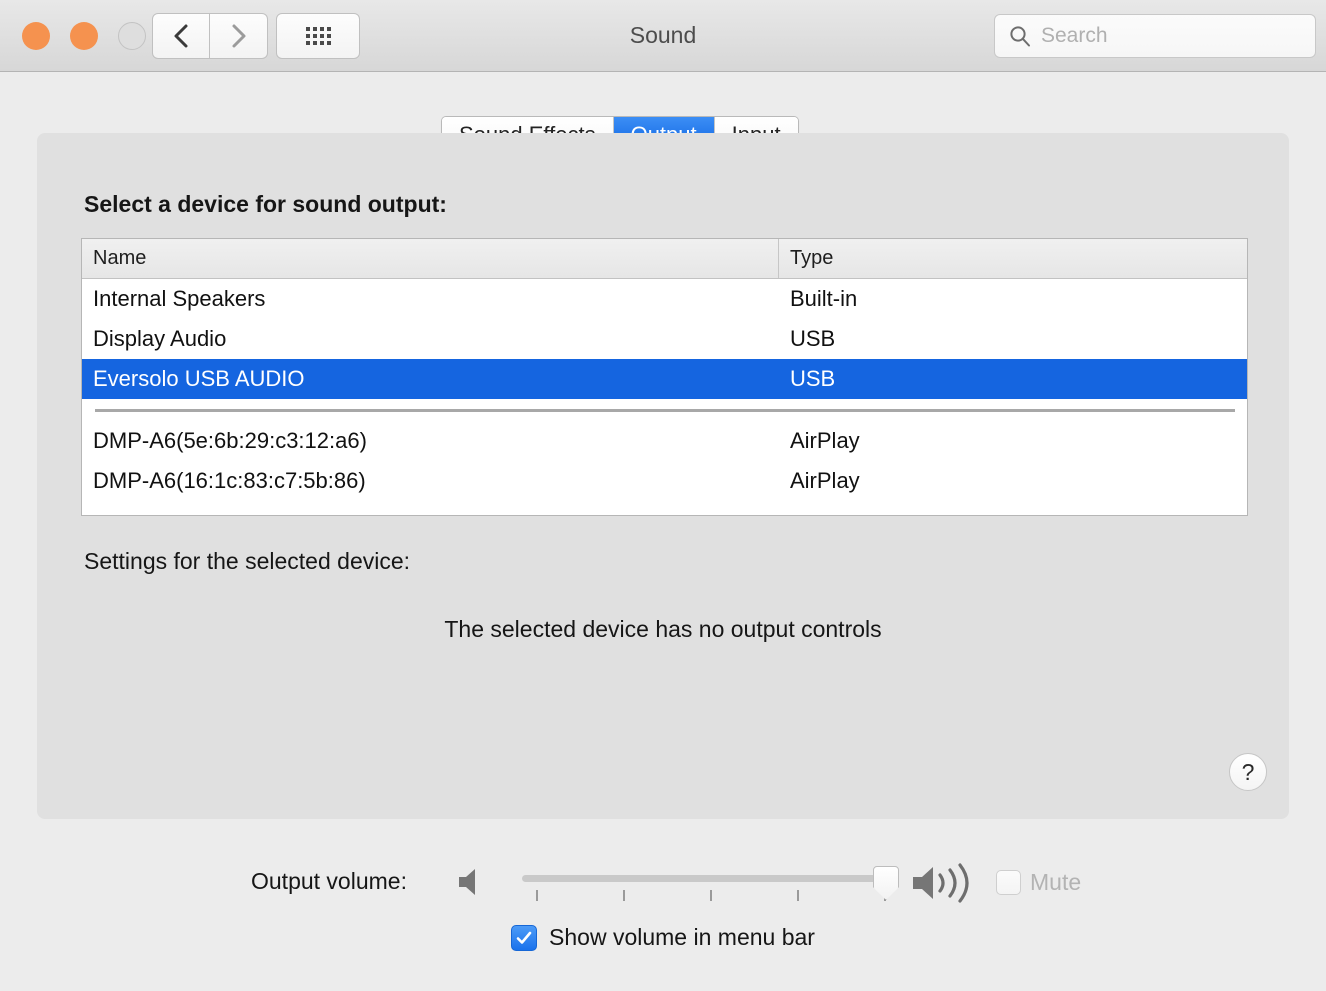  I want to click on show-volume-in-menu-bar-row: Show volume in menu bar, so click(663, 937).